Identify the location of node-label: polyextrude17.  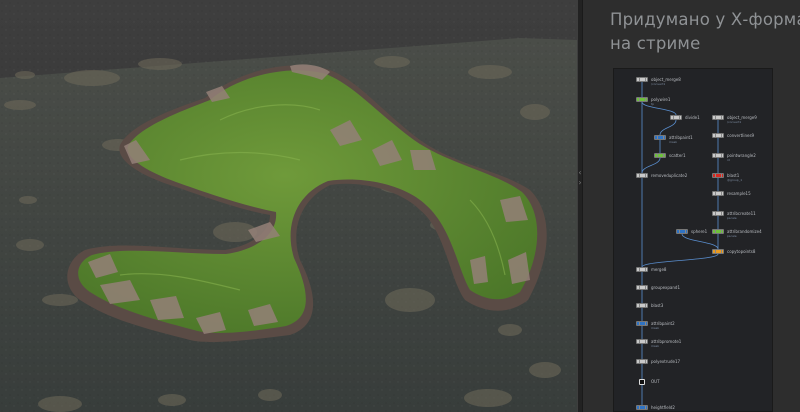
(666, 361).